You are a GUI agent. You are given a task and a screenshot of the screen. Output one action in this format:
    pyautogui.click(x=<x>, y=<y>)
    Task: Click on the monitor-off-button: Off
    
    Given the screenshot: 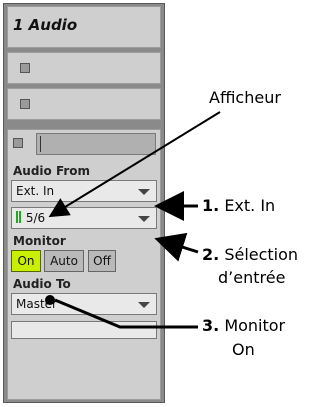 What is the action you would take?
    pyautogui.click(x=102, y=261)
    